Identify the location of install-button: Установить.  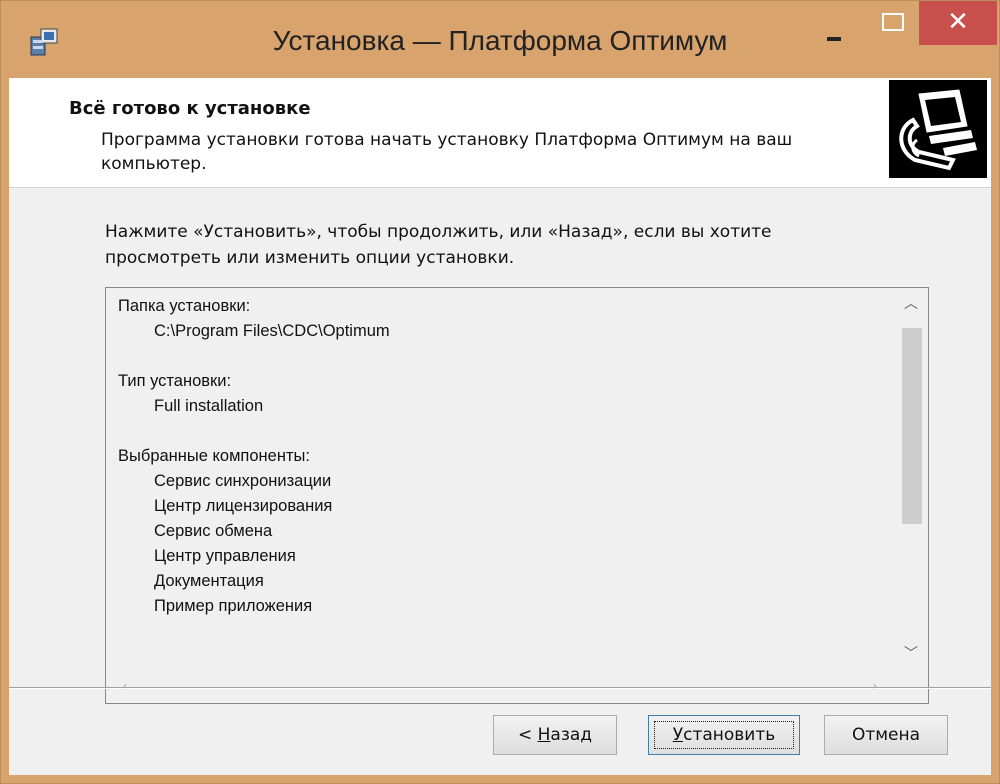
(724, 735).